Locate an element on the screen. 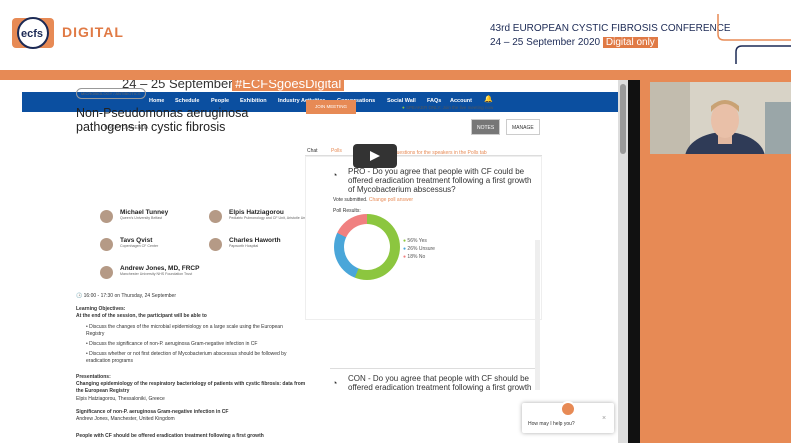 Image resolution: width=791 pixels, height=443 pixels. chat-text: How may I help you? is located at coordinates (551, 424).